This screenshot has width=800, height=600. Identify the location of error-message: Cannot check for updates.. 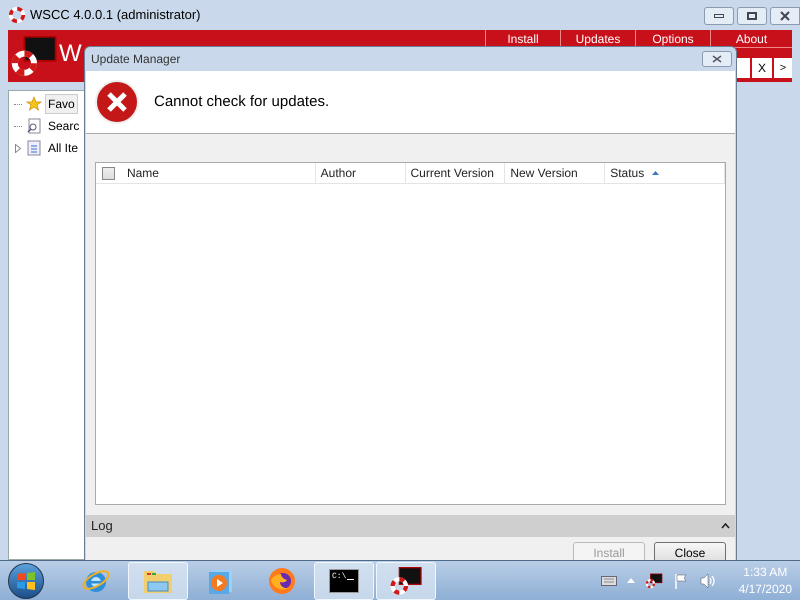
(242, 102).